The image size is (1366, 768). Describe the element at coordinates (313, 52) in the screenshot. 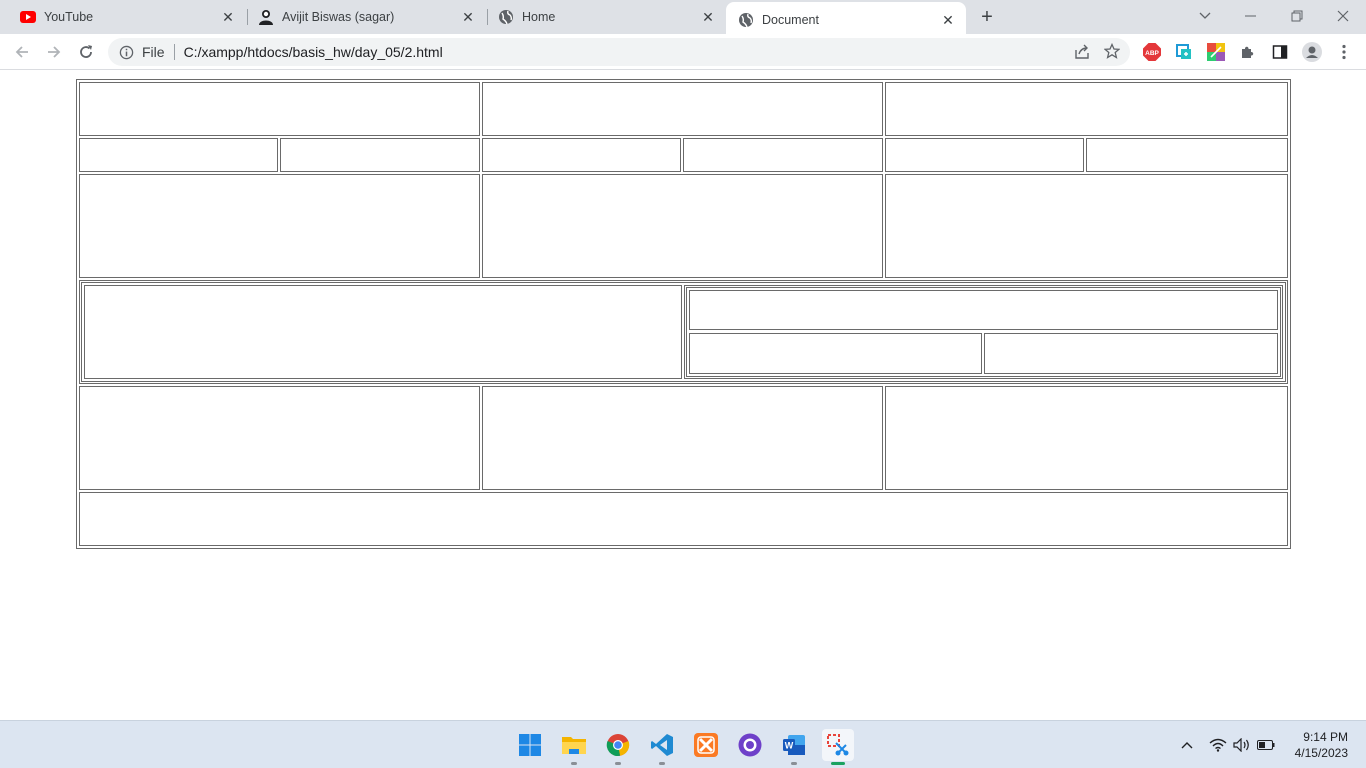

I see `url-text: C:/xampp/htdocs/basis_hw/day_05/2.html` at that location.